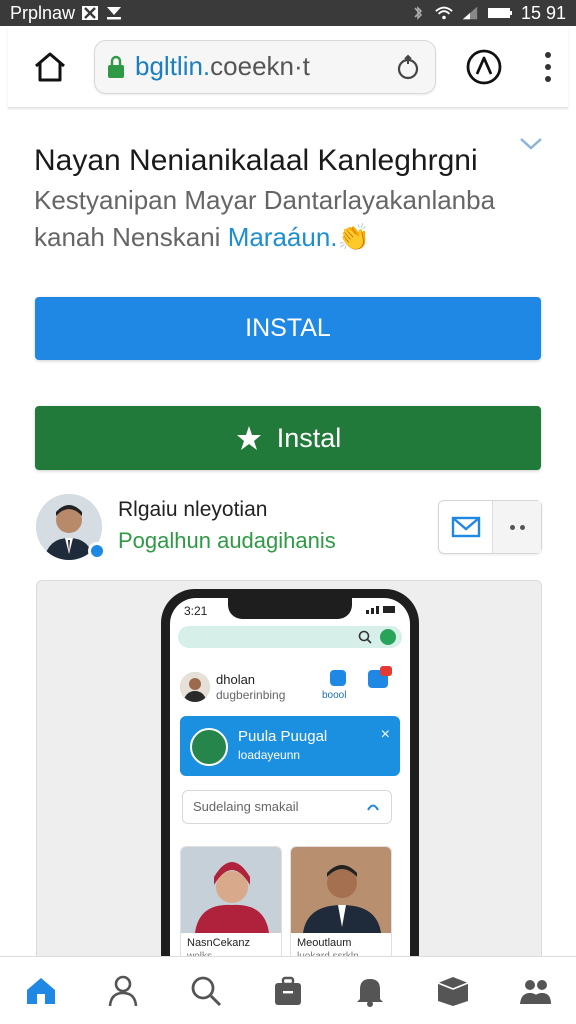 The width and height of the screenshot is (576, 1024). I want to click on phone-card-subtitle: loadayeunn, so click(269, 755).